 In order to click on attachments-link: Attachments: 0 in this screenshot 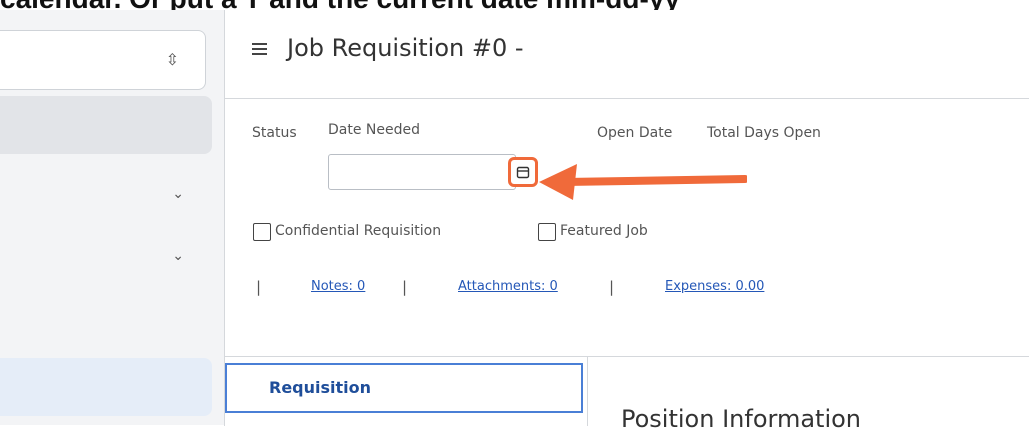, I will do `click(508, 286)`.